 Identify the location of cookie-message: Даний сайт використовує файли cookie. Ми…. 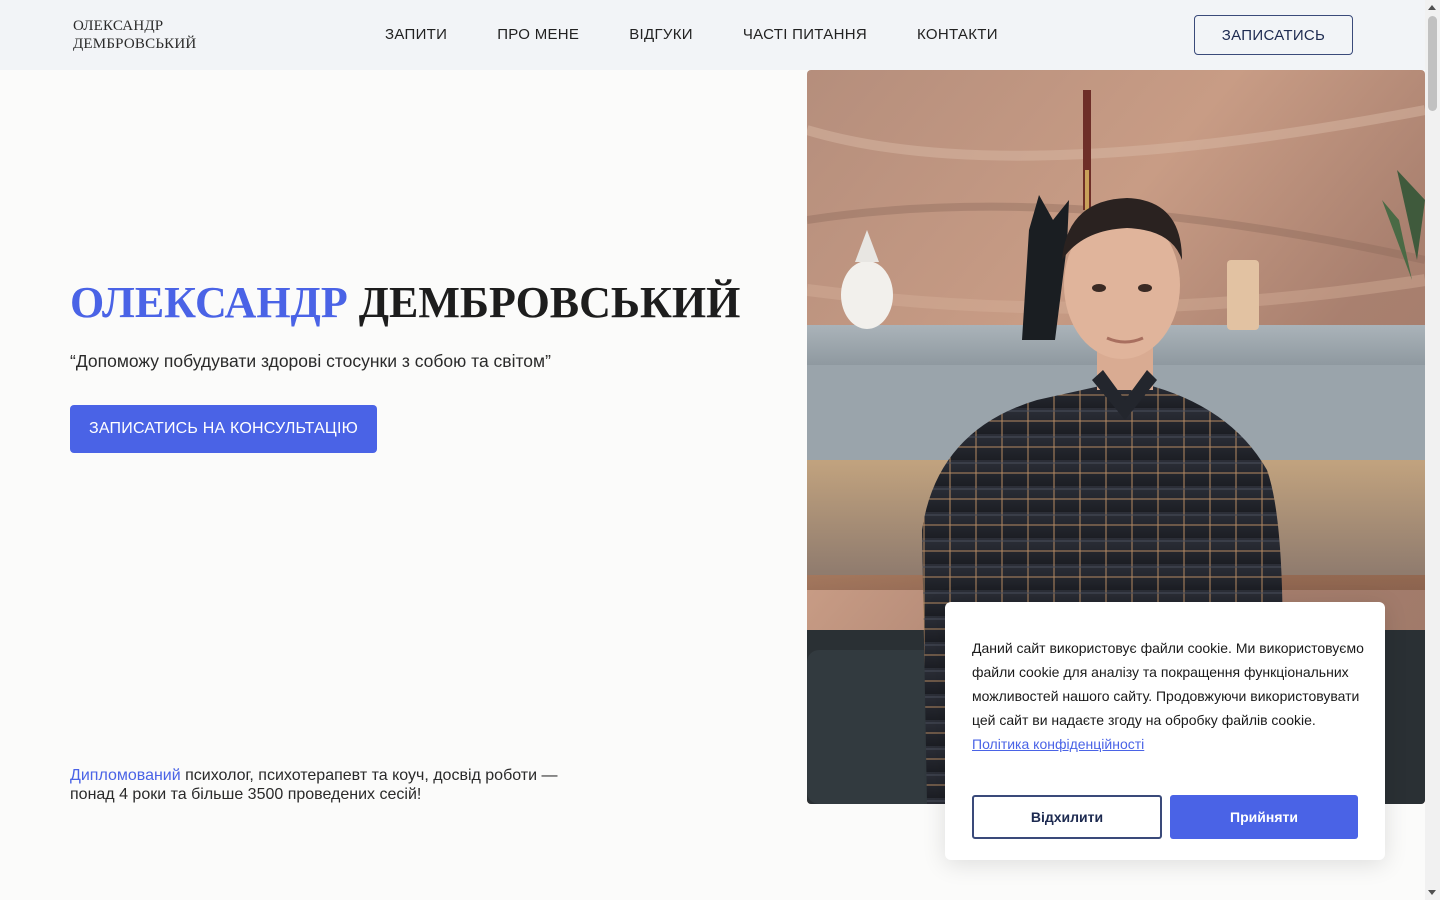
(1168, 684).